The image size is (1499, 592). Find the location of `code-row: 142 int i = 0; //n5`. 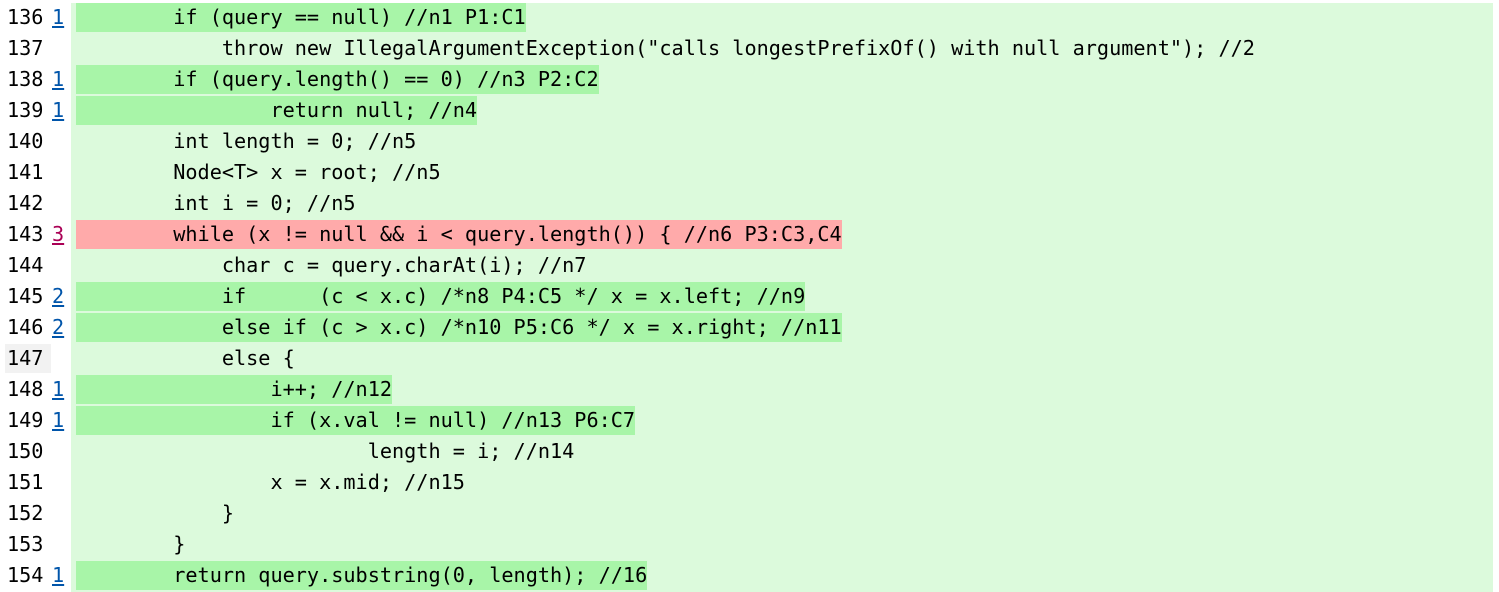

code-row: 142 int i = 0; //n5 is located at coordinates (749, 204).